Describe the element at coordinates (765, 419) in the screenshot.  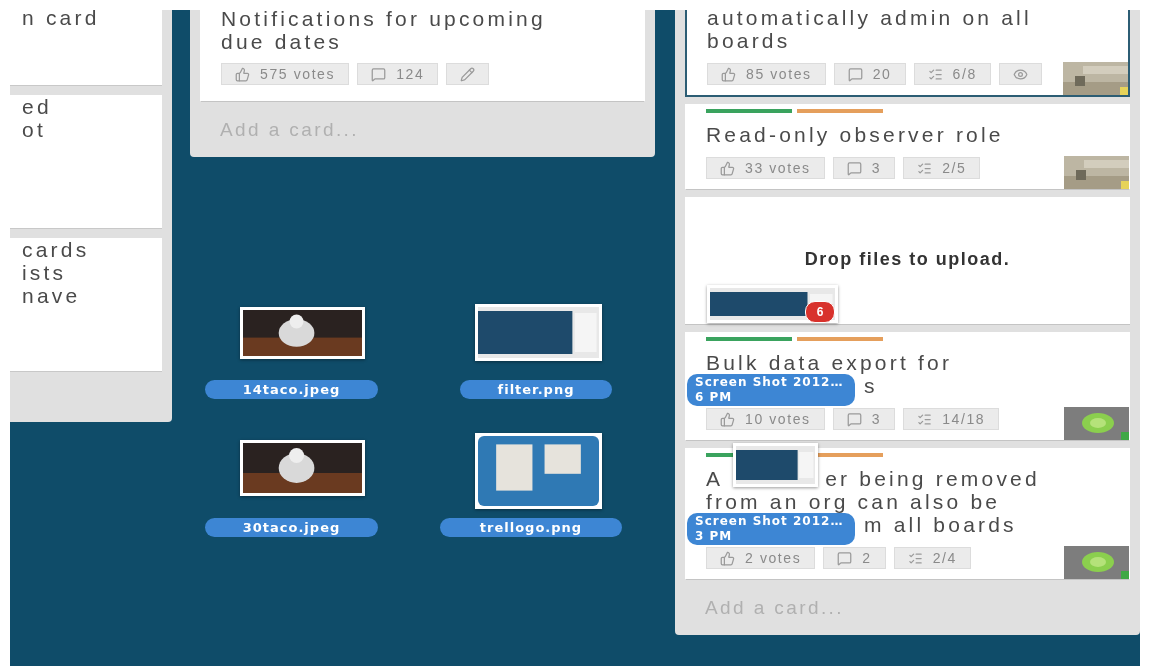
I see `card-badge: 10 votes` at that location.